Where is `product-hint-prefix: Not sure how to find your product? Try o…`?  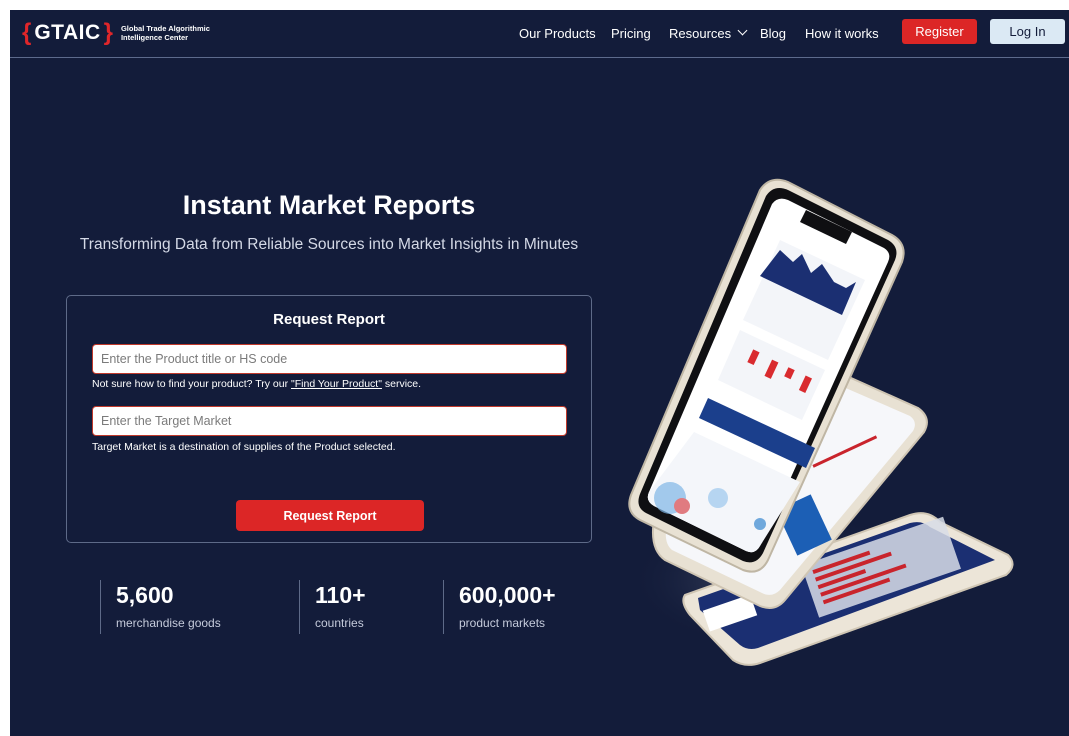
product-hint-prefix: Not sure how to find your product? Try o… is located at coordinates (192, 384).